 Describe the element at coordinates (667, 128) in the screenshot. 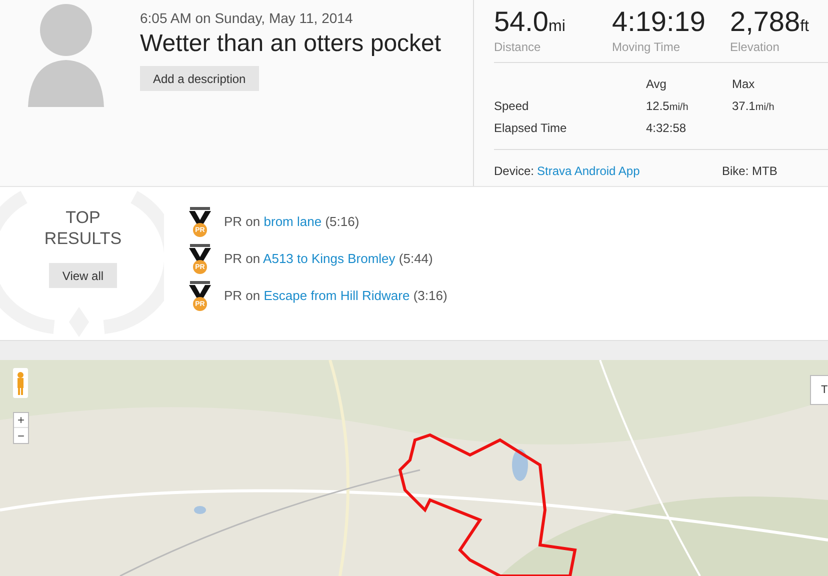

I see `avg-value: 4:32:58` at that location.